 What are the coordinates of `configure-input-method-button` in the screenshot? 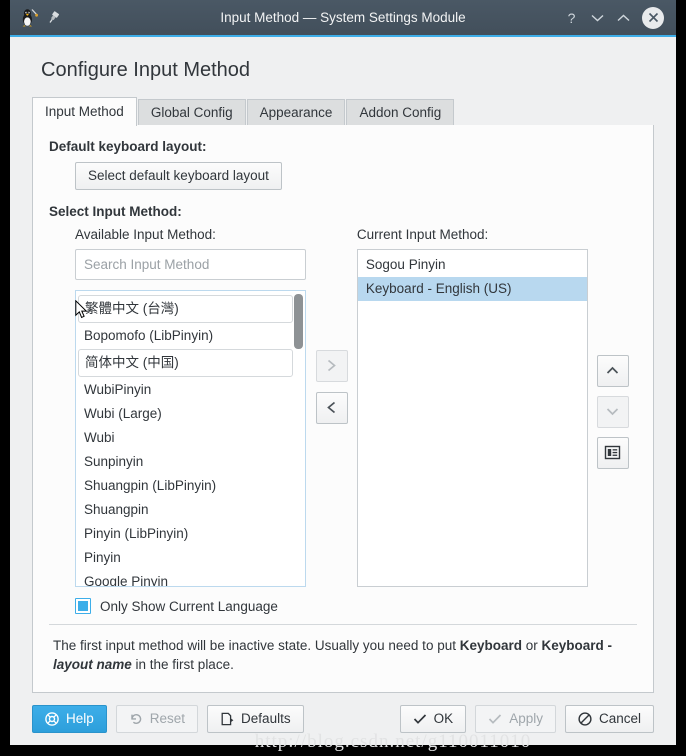 It's located at (612, 452).